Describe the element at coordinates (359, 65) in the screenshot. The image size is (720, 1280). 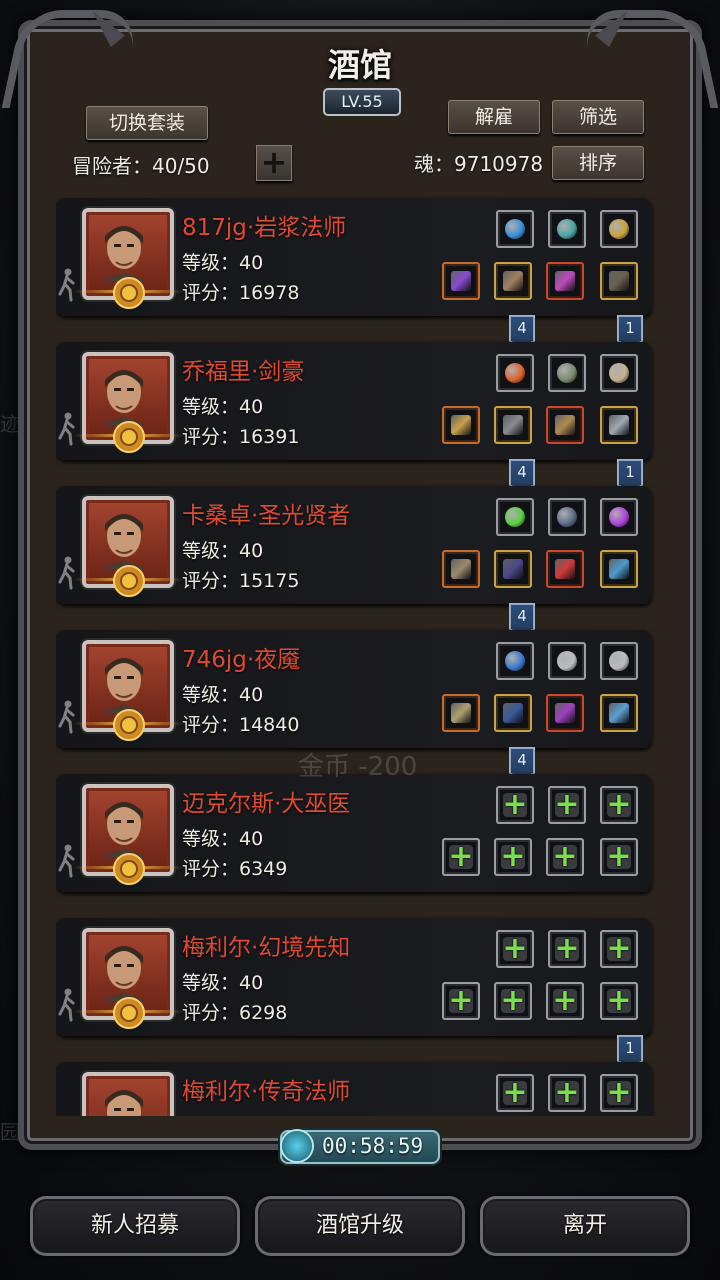
I see `page-title: 酒馆` at that location.